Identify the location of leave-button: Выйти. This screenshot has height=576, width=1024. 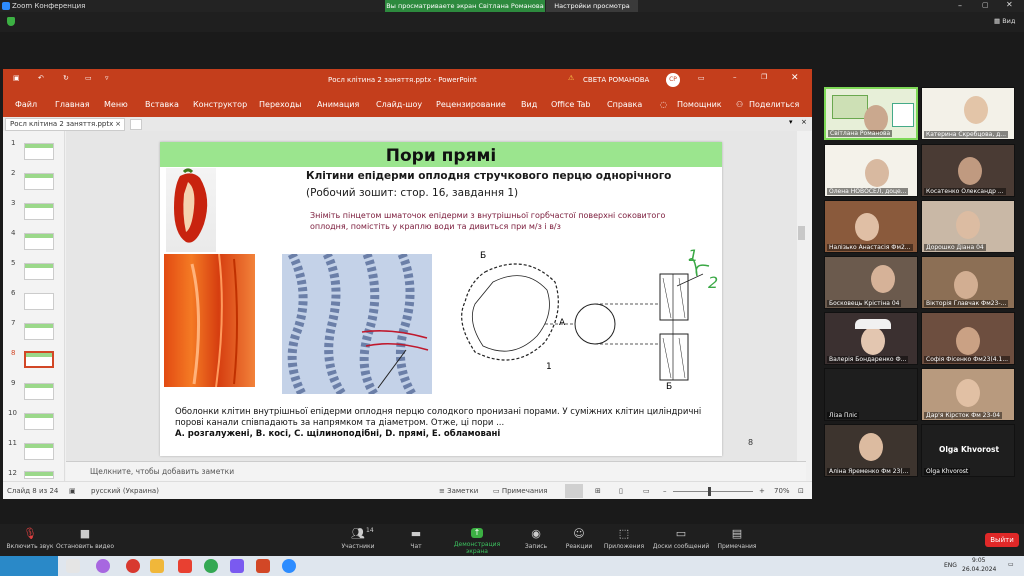
(1002, 540).